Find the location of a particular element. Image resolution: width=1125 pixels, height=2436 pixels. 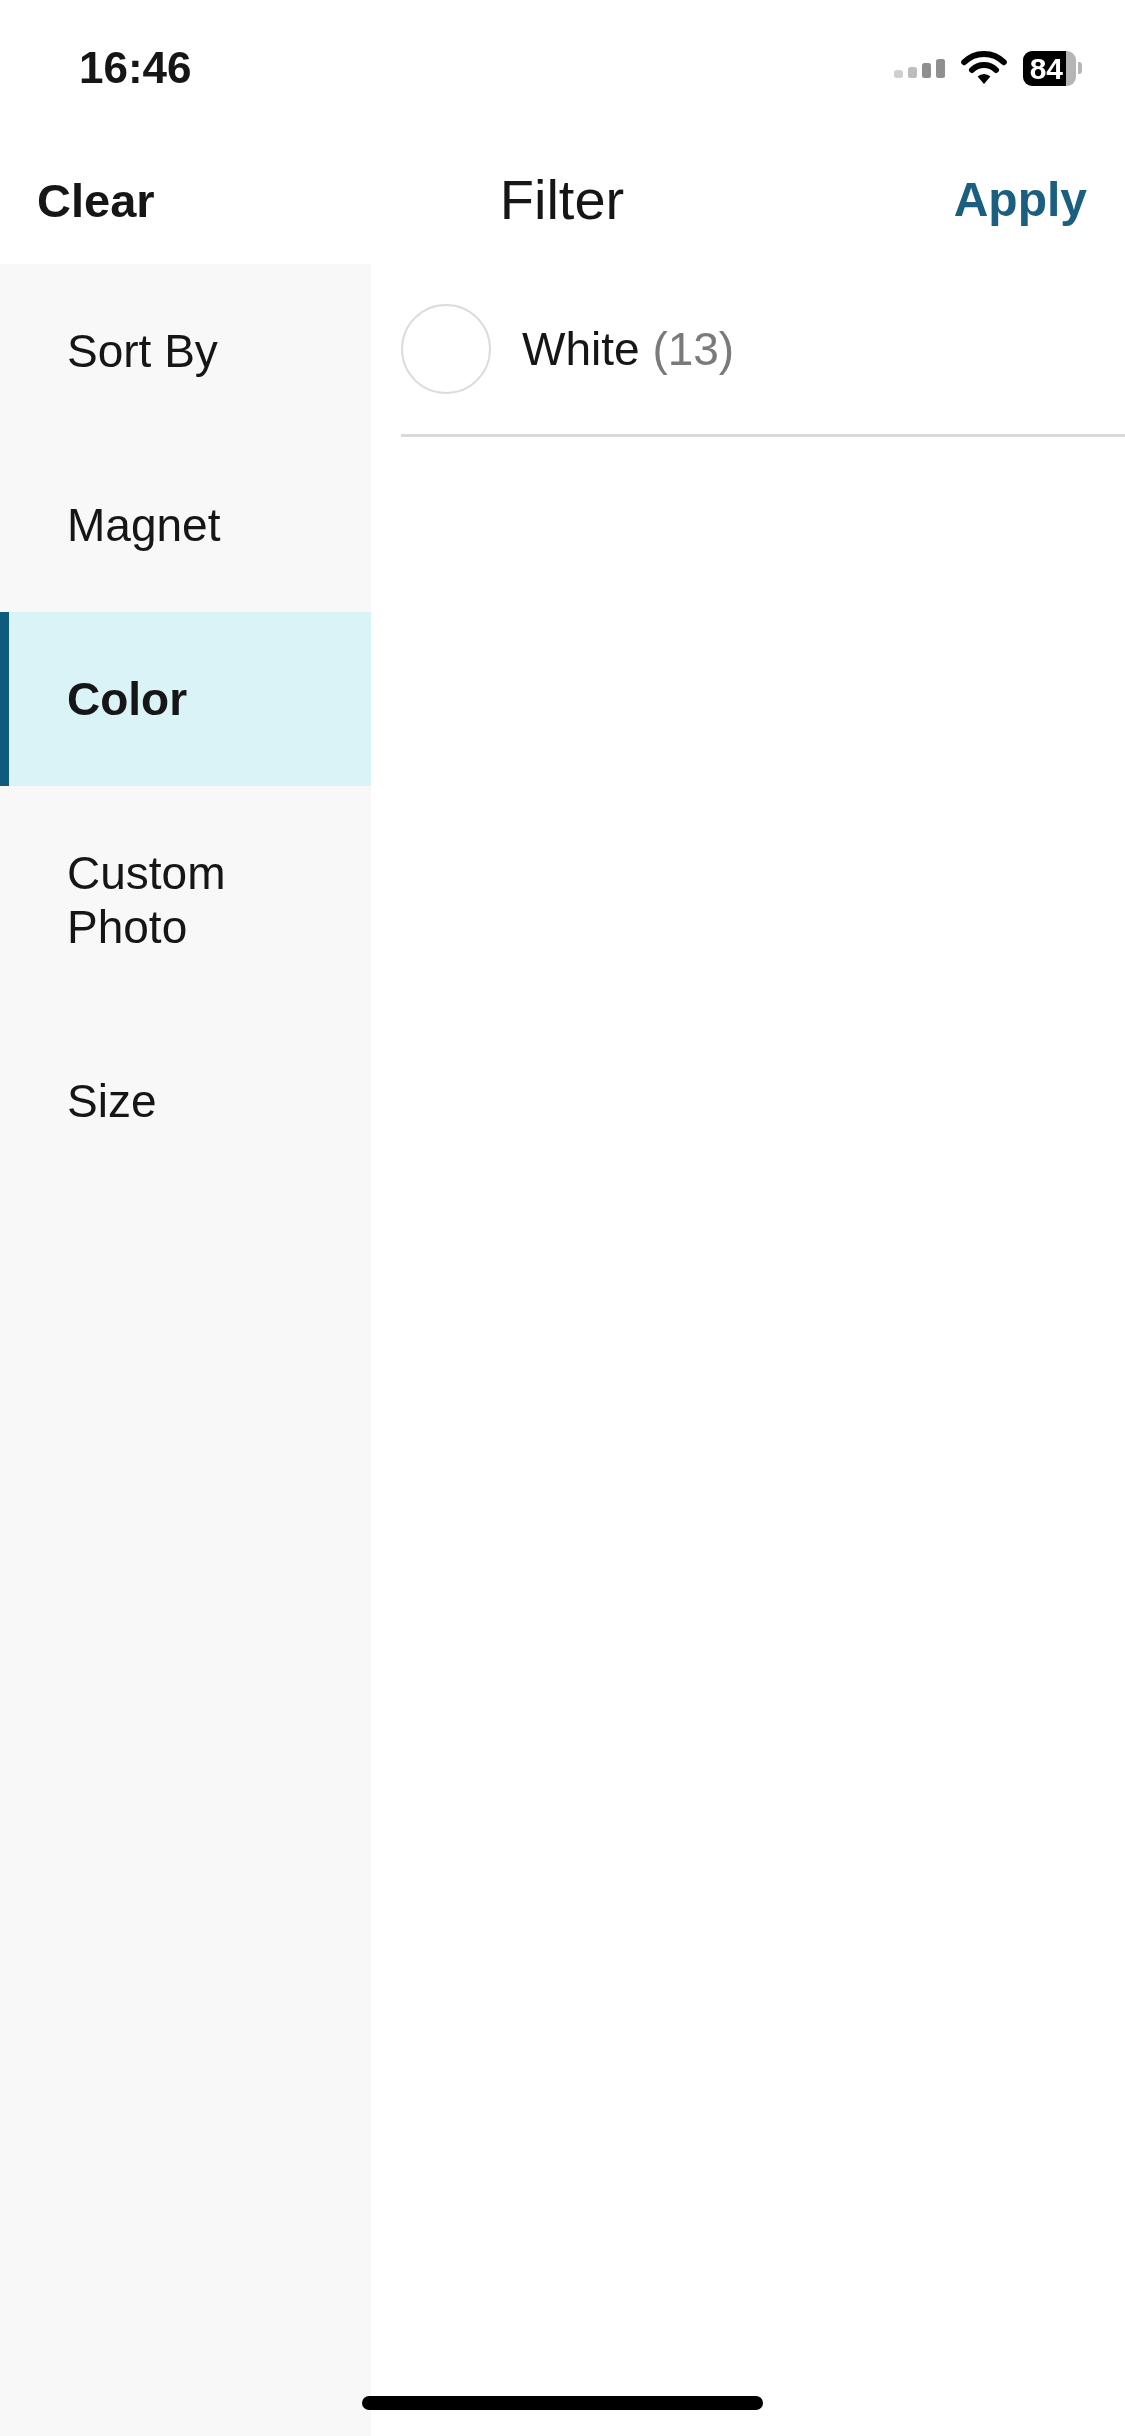

filter-title: Filter is located at coordinates (562, 200).